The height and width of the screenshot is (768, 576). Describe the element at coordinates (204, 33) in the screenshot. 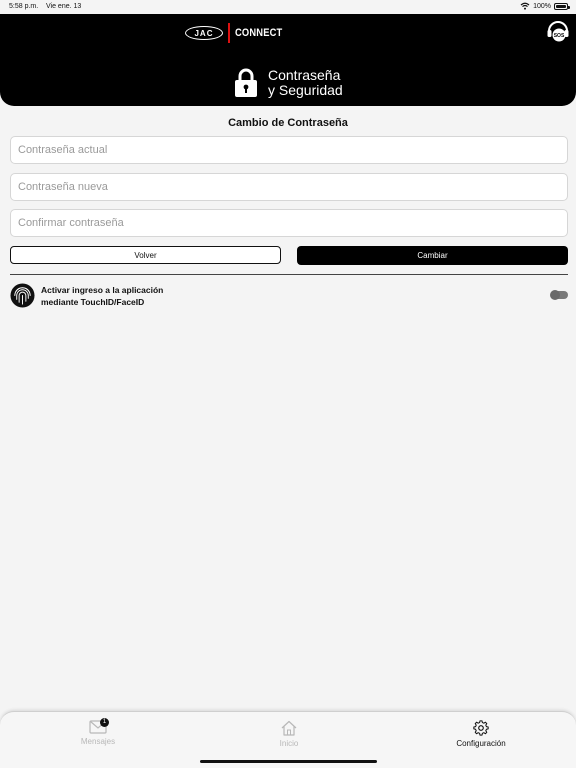

I see `jac-logo: JAC` at that location.